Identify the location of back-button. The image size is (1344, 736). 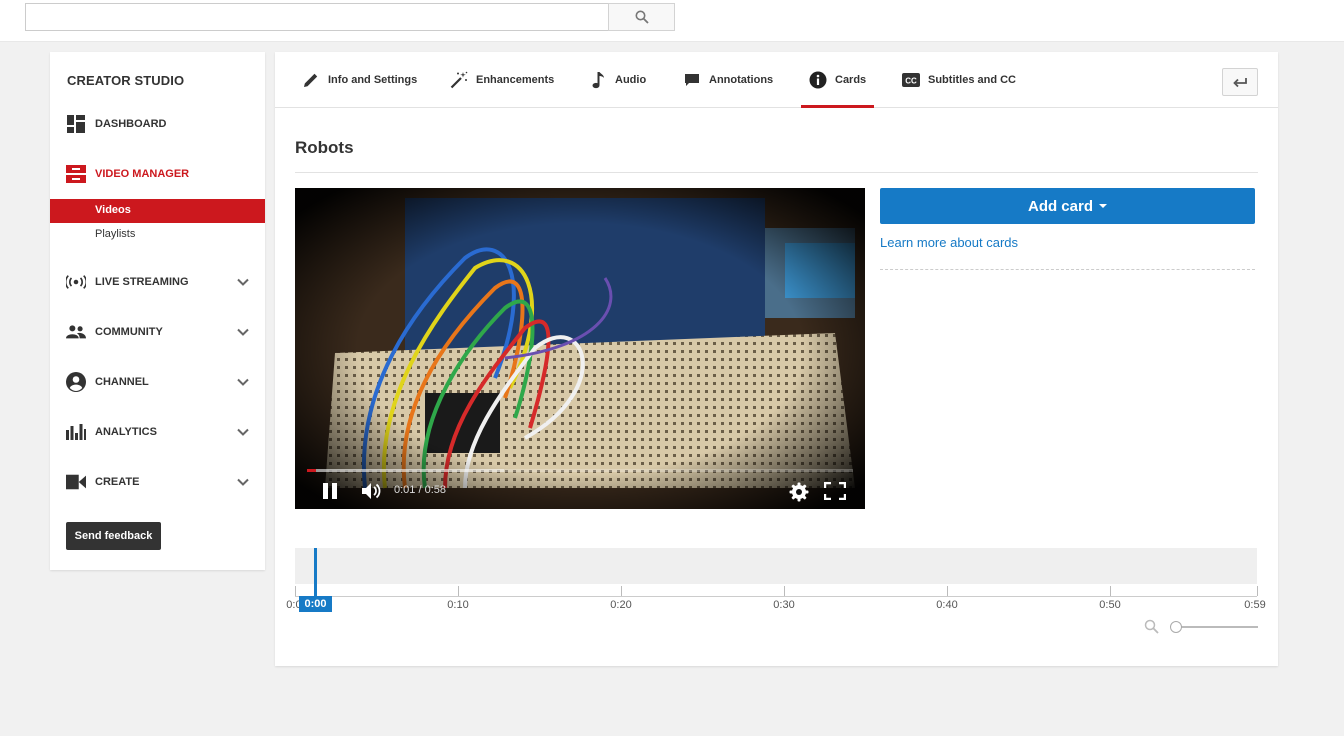
(1240, 82).